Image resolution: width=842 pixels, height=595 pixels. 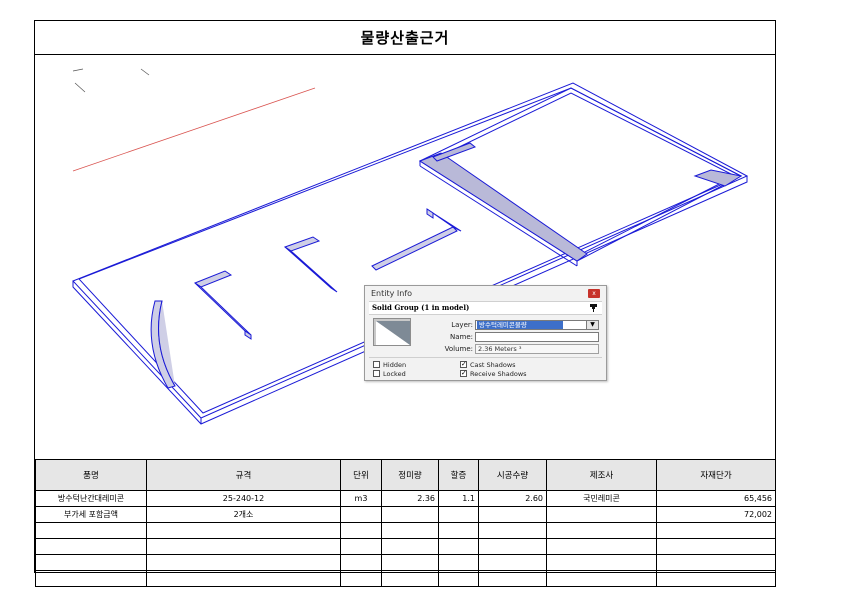 I want to click on close-button: x, so click(x=594, y=293).